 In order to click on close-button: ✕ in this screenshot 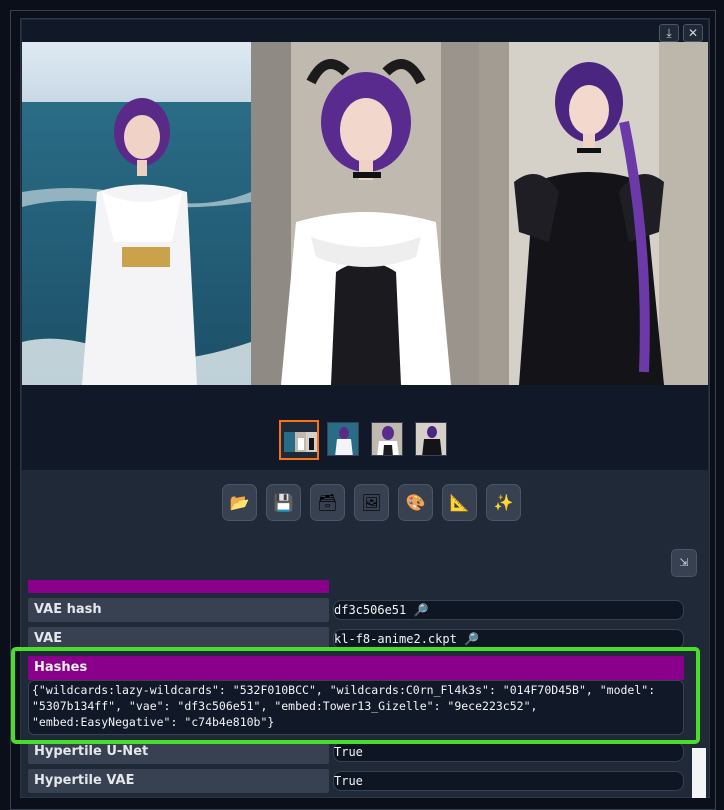, I will do `click(693, 33)`.